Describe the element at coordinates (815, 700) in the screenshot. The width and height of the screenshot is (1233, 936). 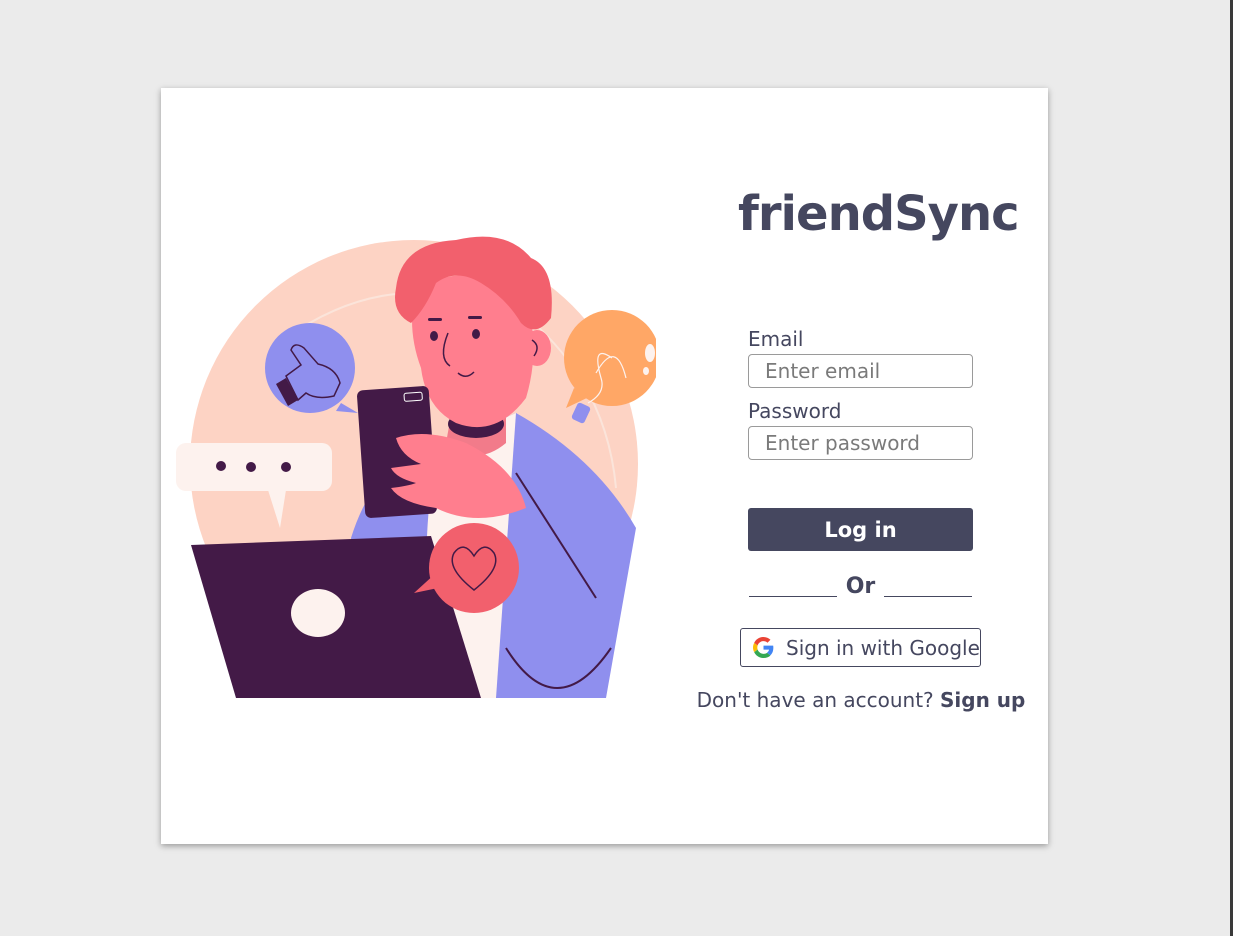
I see `signup-prompt-text: Don't have an account?` at that location.